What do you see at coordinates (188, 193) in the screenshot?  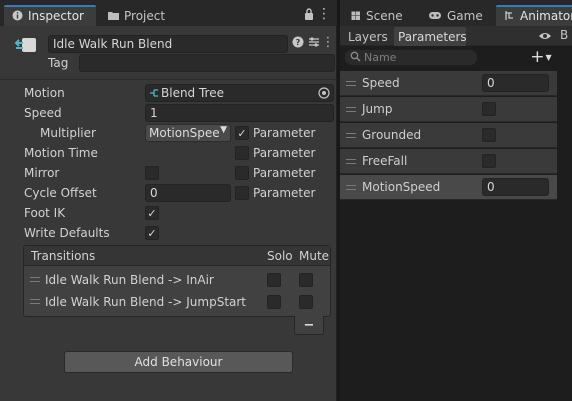 I see `cycle-offset-field: 0` at bounding box center [188, 193].